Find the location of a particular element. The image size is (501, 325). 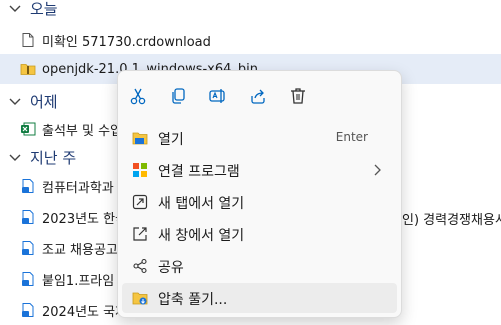

cut-icon is located at coordinates (138, 96).